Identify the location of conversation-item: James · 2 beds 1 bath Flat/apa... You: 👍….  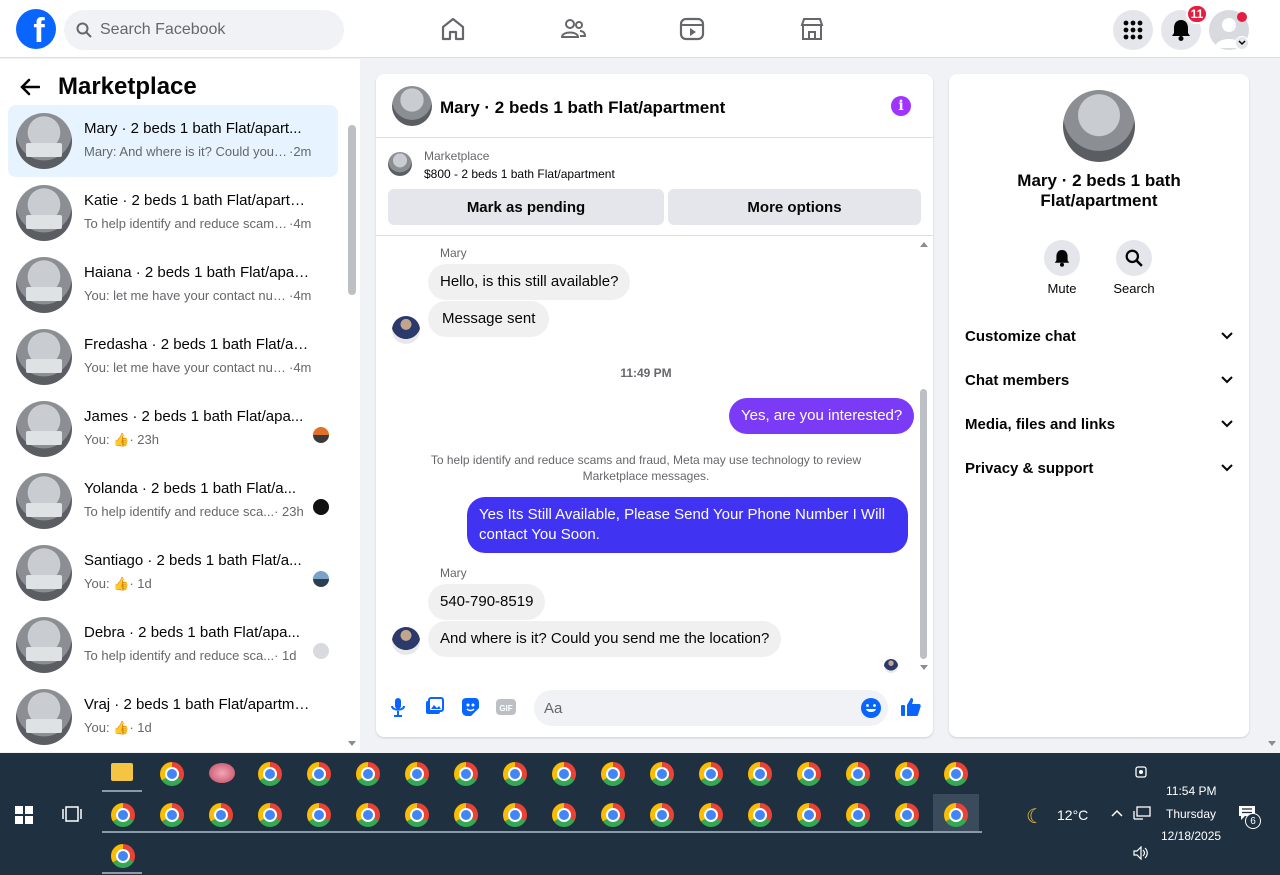
(173, 429).